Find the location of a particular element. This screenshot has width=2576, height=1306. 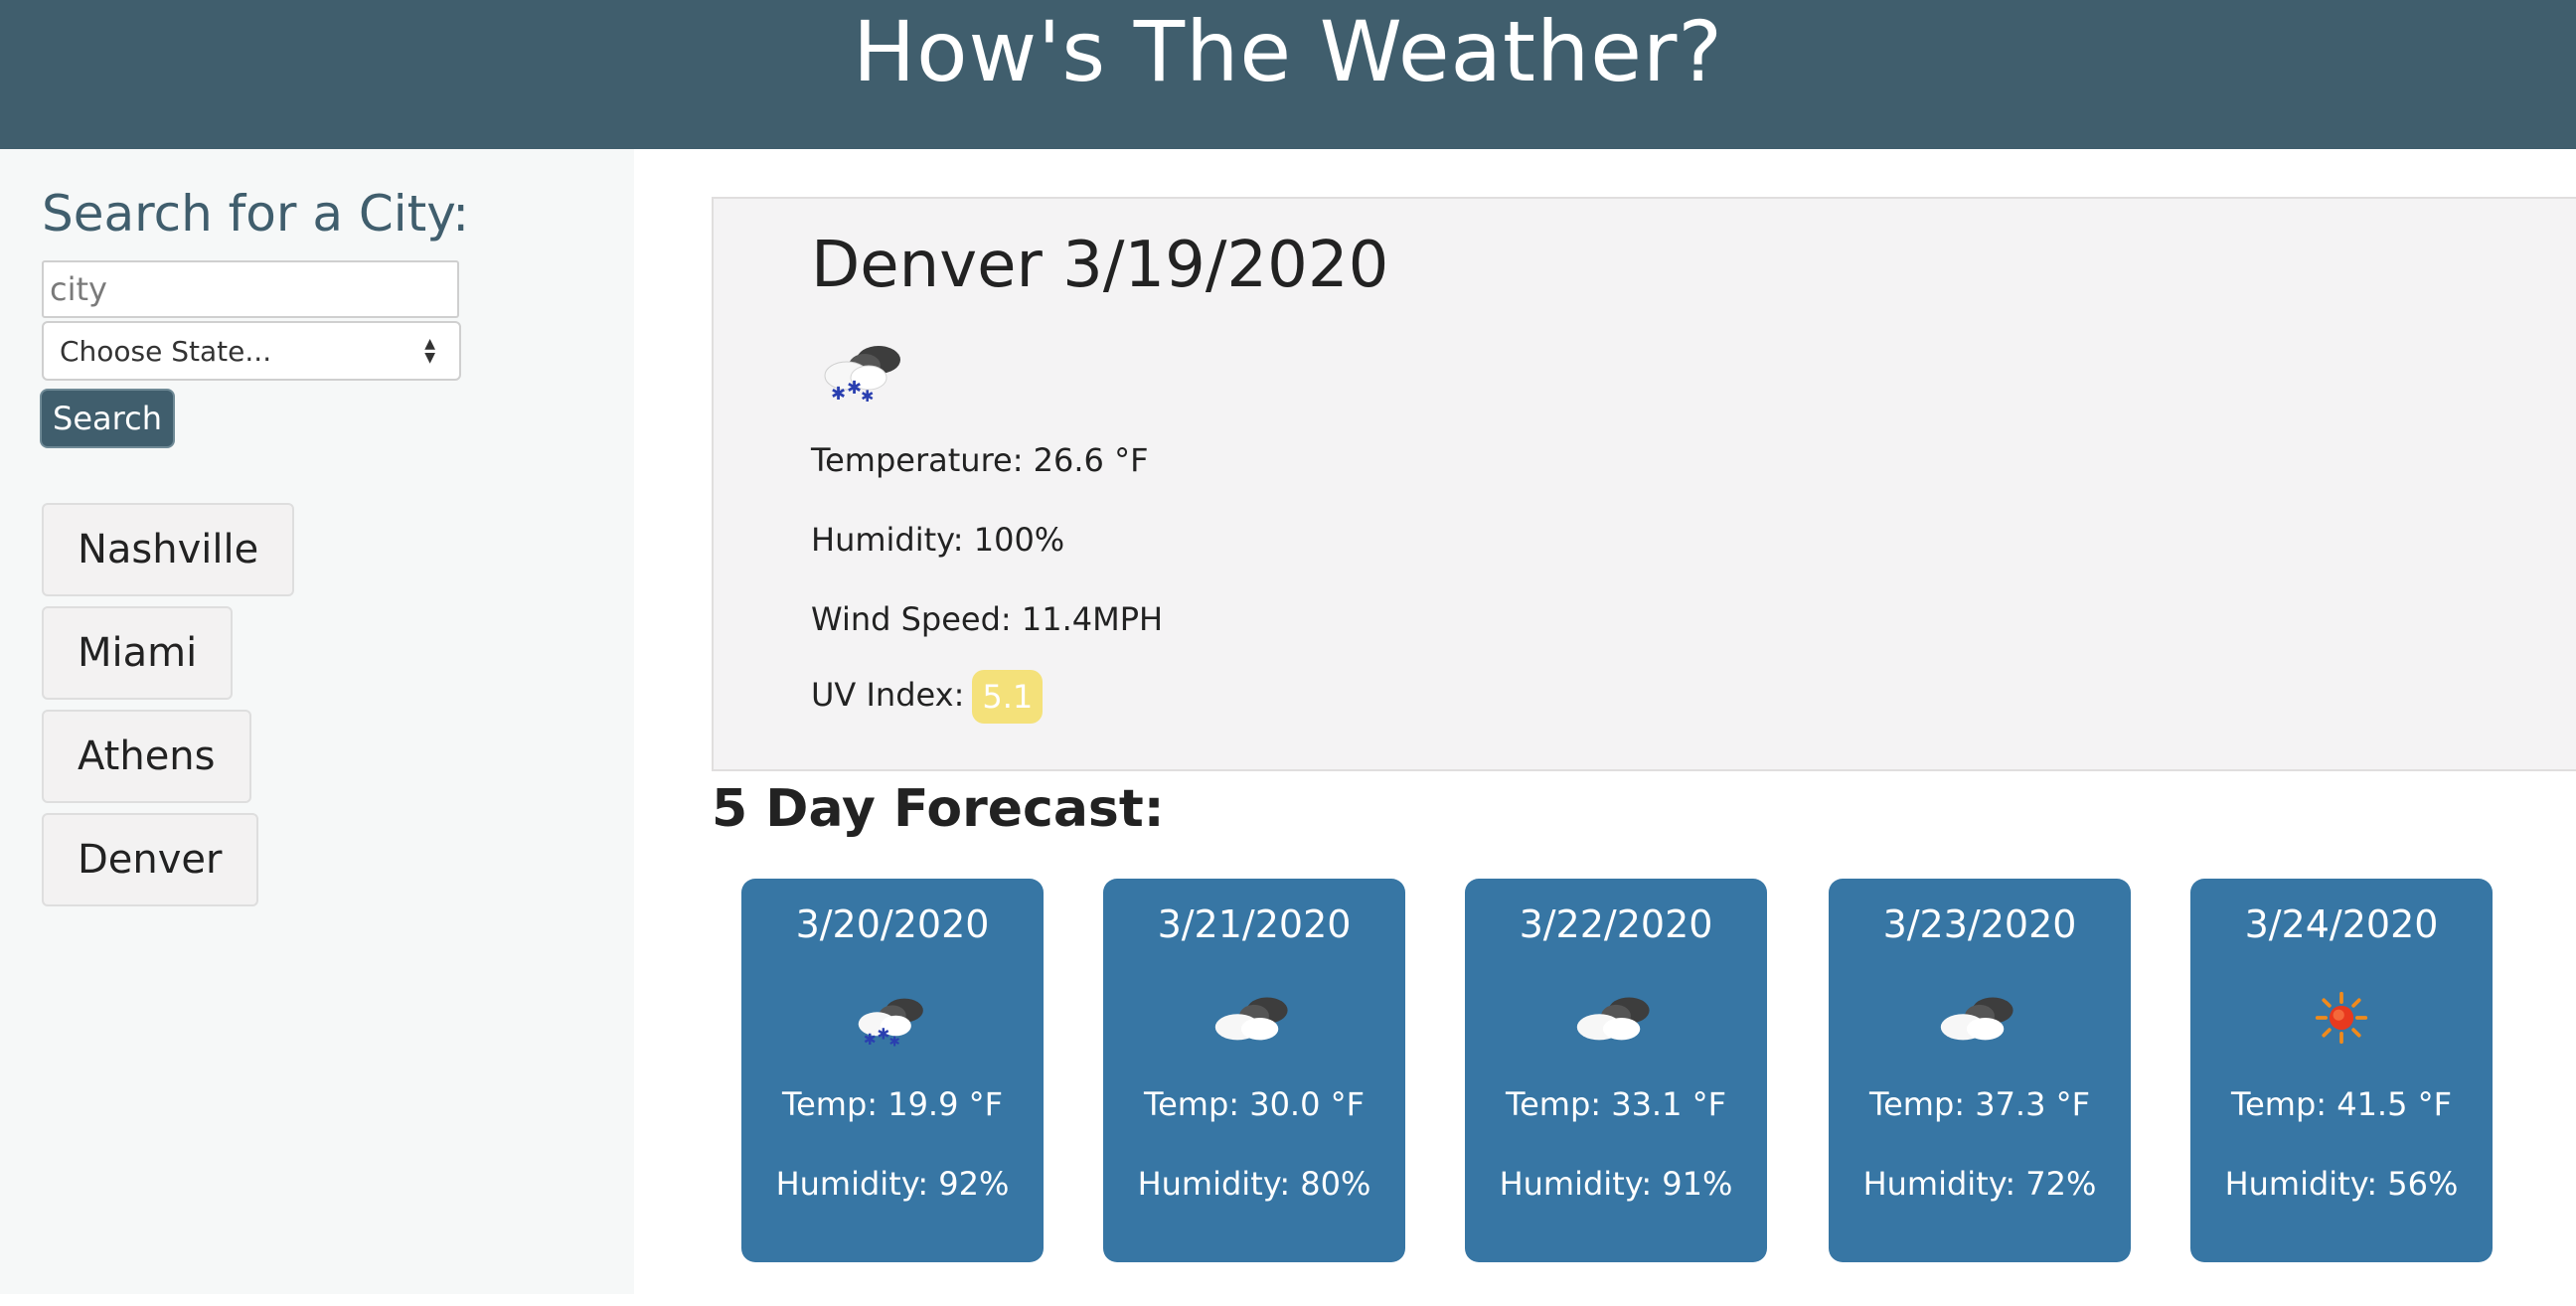

state-select: Choose State... ▲ ▼ is located at coordinates (251, 351).